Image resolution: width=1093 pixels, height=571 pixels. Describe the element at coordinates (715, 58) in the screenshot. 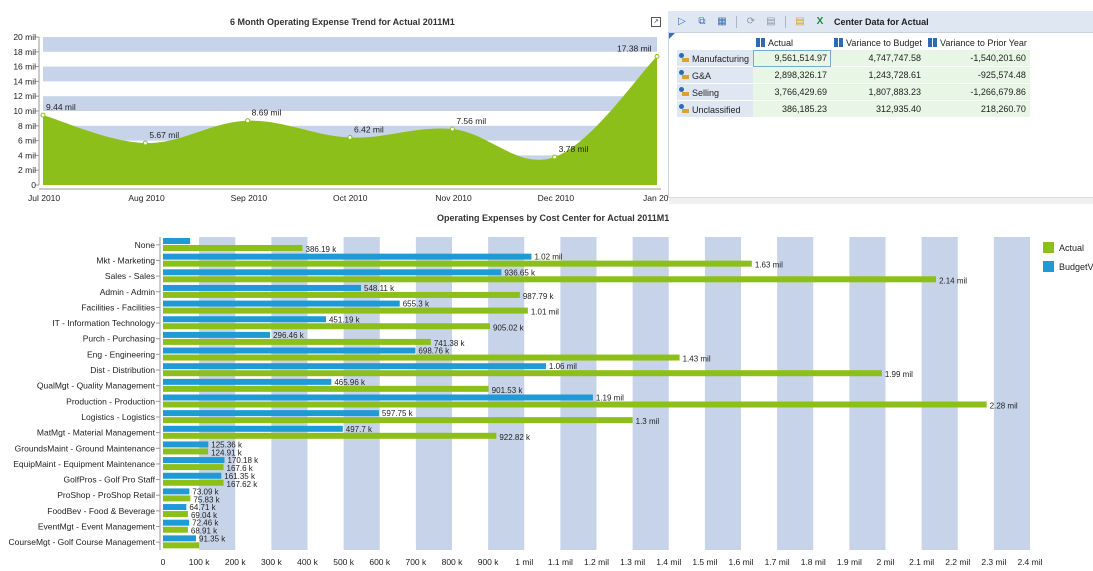

I see `row-header: Manufacturing` at that location.